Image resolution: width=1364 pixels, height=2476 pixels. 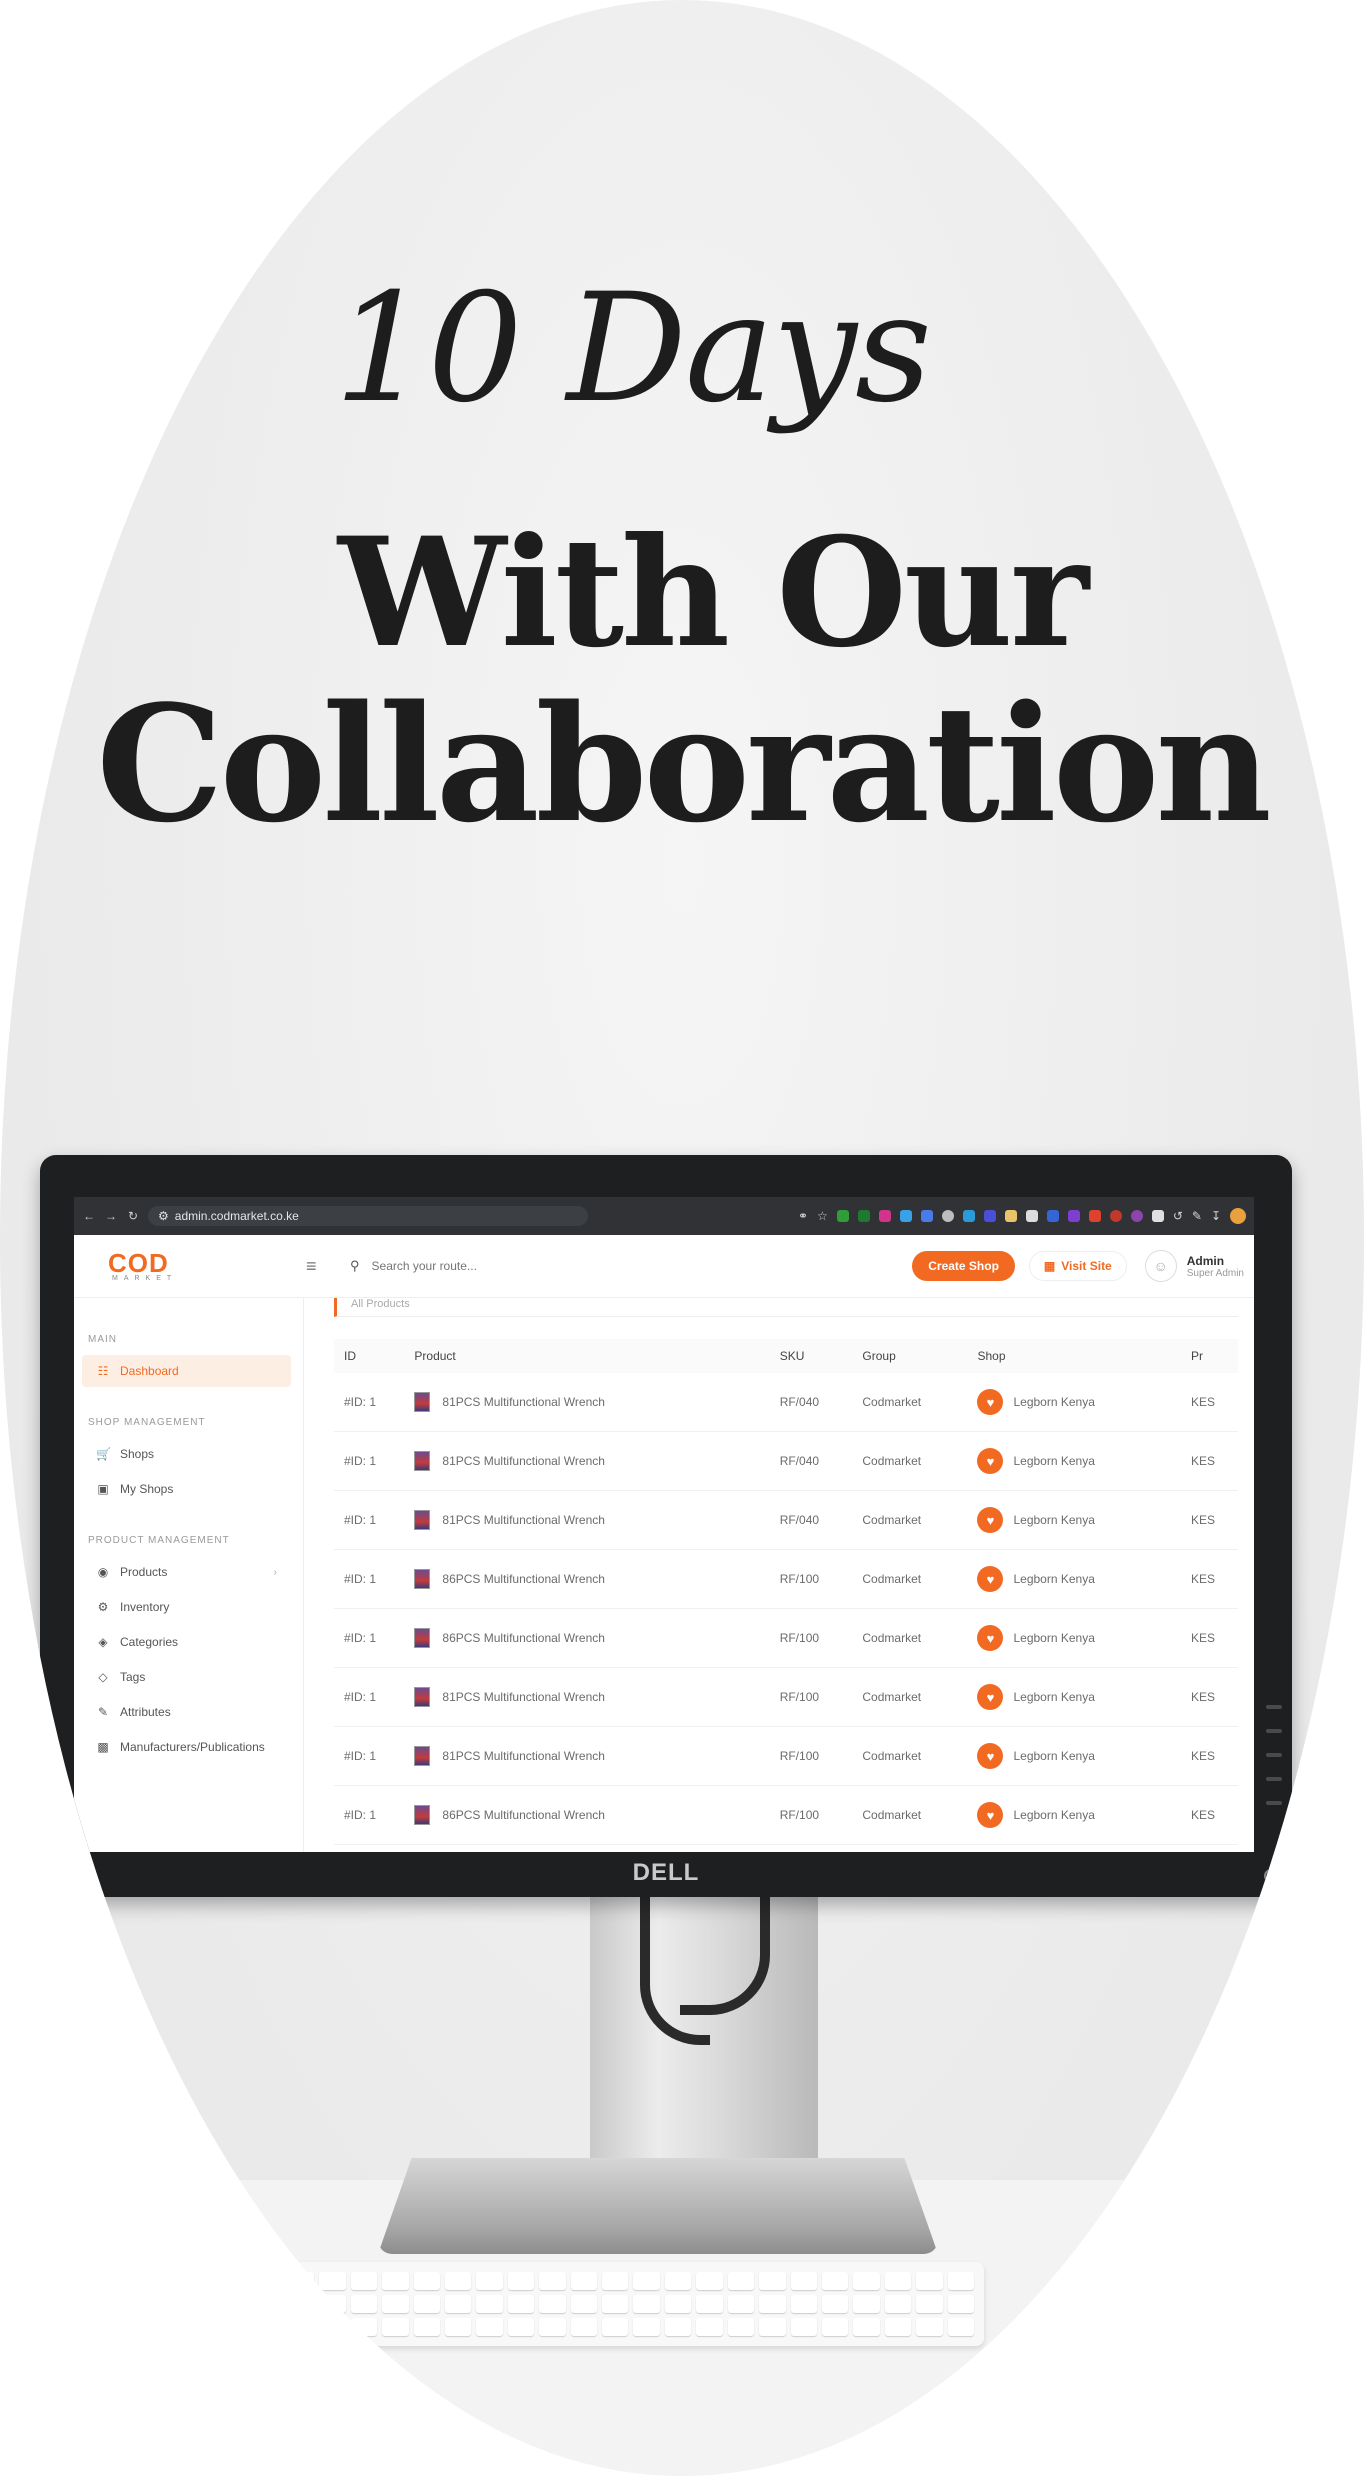 I want to click on history-icon: ↺, so click(x=1178, y=1216).